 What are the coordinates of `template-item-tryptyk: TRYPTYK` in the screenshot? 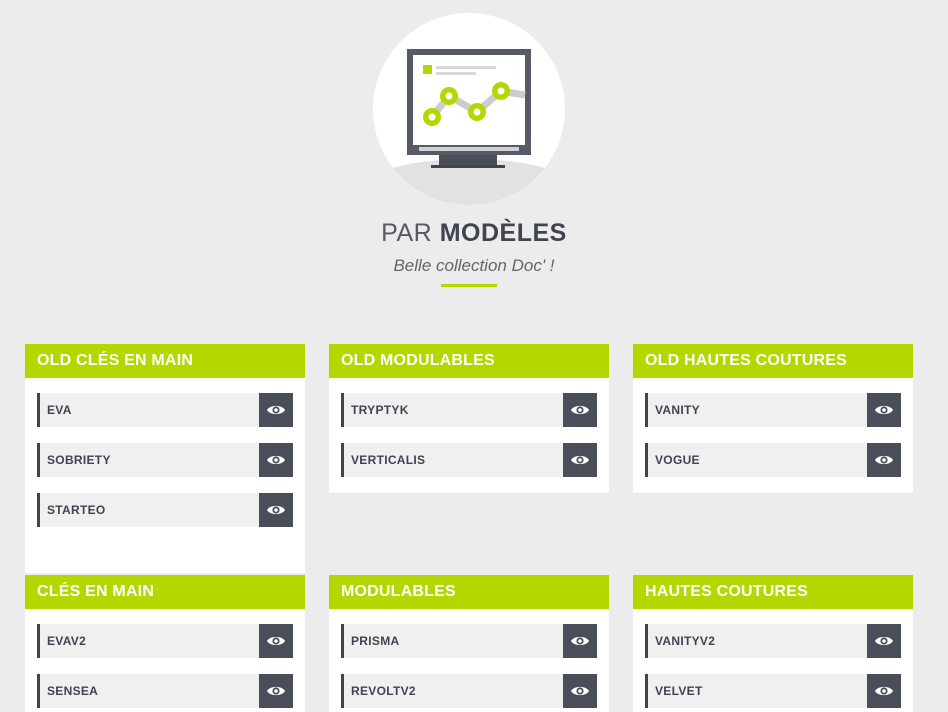 It's located at (469, 410).